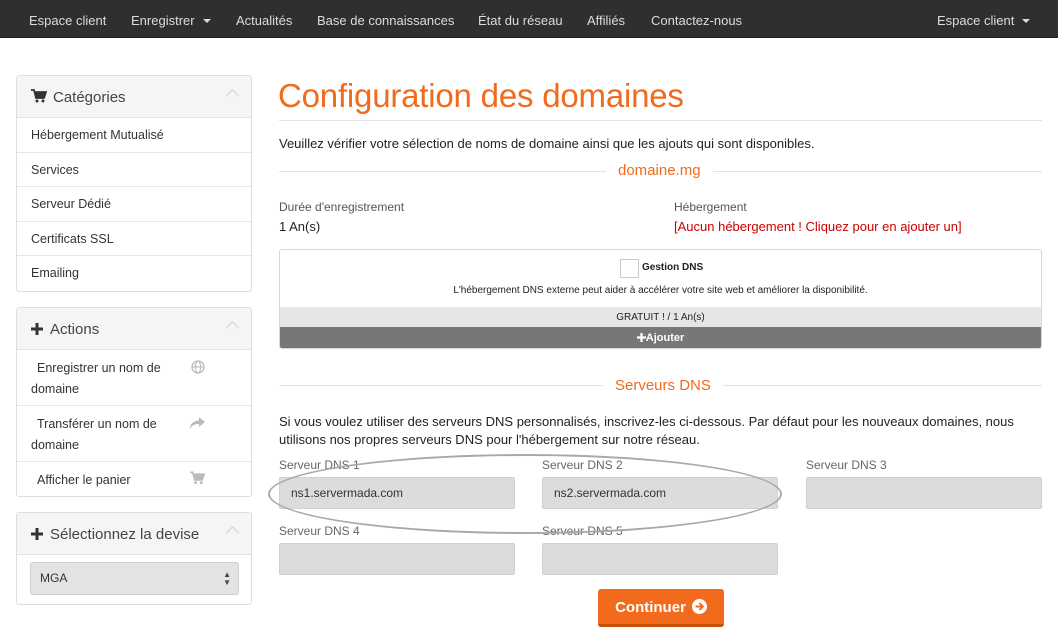 The image size is (1058, 637). Describe the element at coordinates (319, 531) in the screenshot. I see `ns4-label: Serveur DNS 4` at that location.